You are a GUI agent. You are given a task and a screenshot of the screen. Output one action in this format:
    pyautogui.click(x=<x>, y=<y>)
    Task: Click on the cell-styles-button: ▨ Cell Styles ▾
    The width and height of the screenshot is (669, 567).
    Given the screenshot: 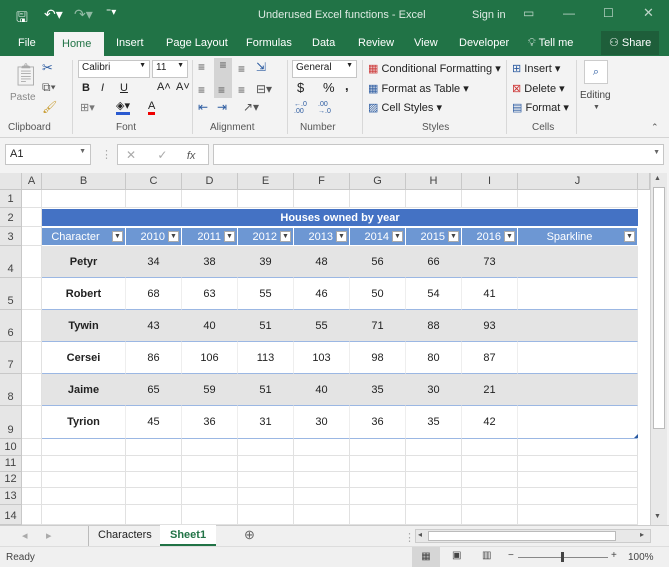 What is the action you would take?
    pyautogui.click(x=405, y=107)
    